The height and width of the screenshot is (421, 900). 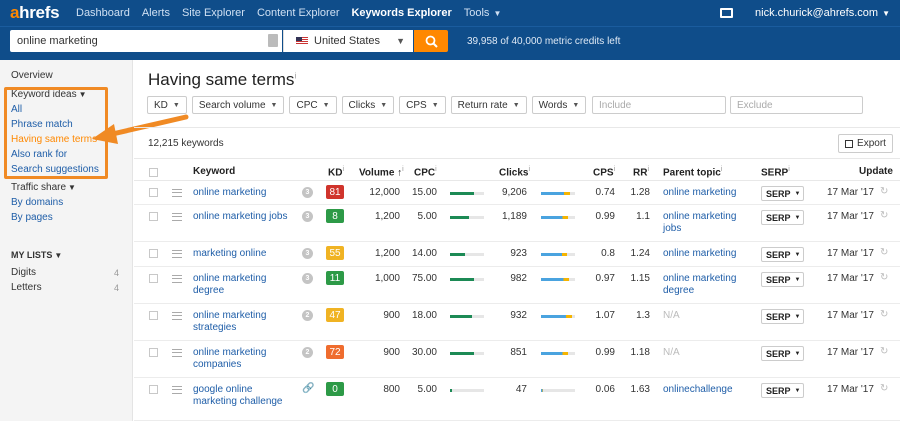 What do you see at coordinates (153, 172) in the screenshot?
I see `select-all-checkbox` at bounding box center [153, 172].